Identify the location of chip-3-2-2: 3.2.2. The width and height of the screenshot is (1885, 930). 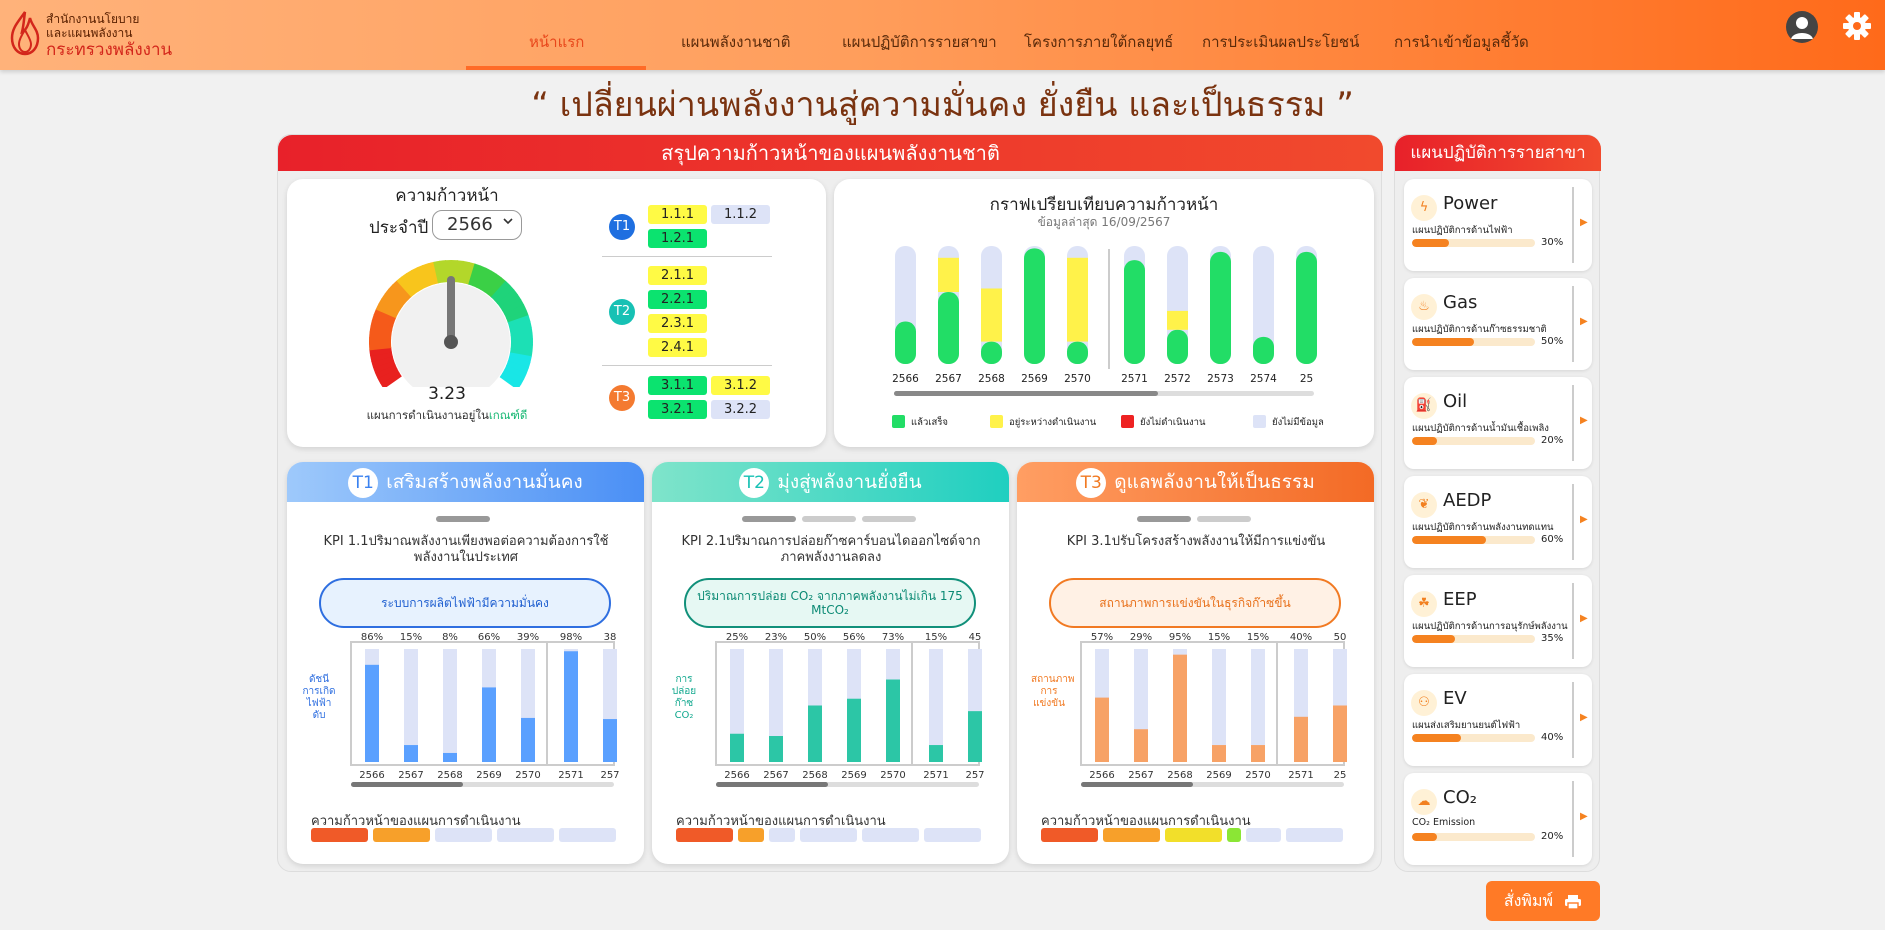
(740, 409).